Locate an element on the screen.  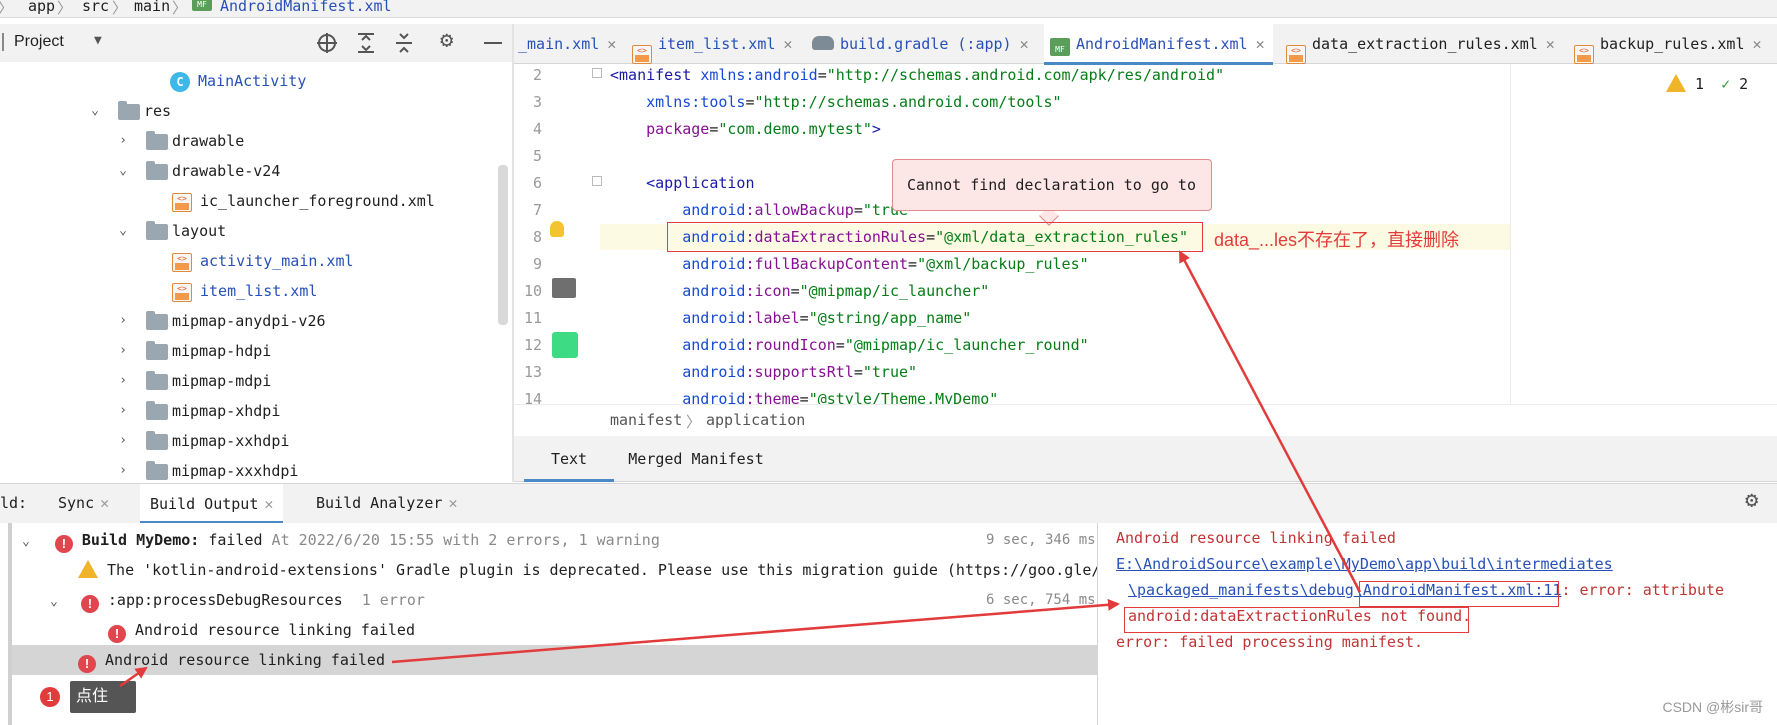
arrow-to-code is located at coordinates (1270, 421).